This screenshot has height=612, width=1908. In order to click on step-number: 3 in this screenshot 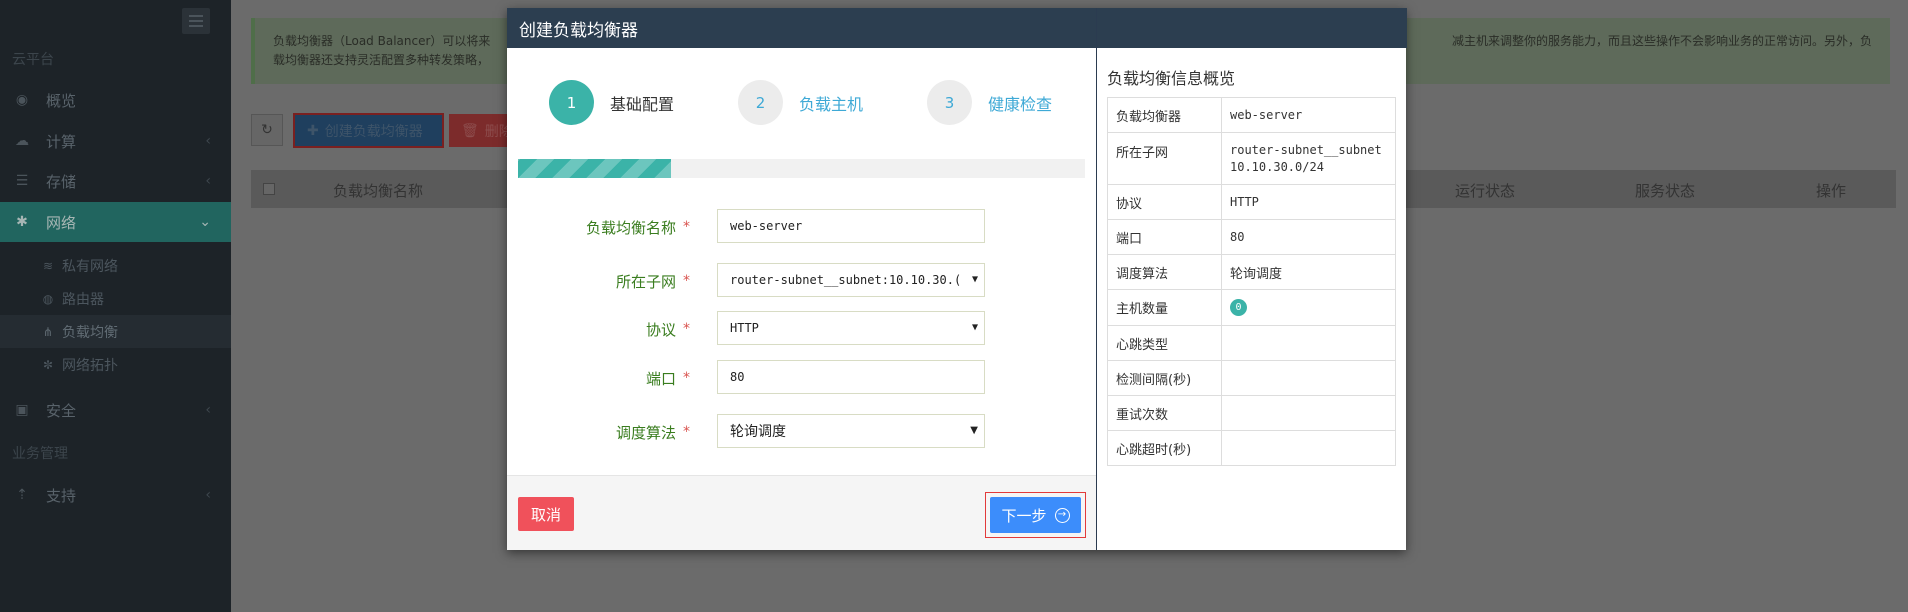, I will do `click(949, 102)`.